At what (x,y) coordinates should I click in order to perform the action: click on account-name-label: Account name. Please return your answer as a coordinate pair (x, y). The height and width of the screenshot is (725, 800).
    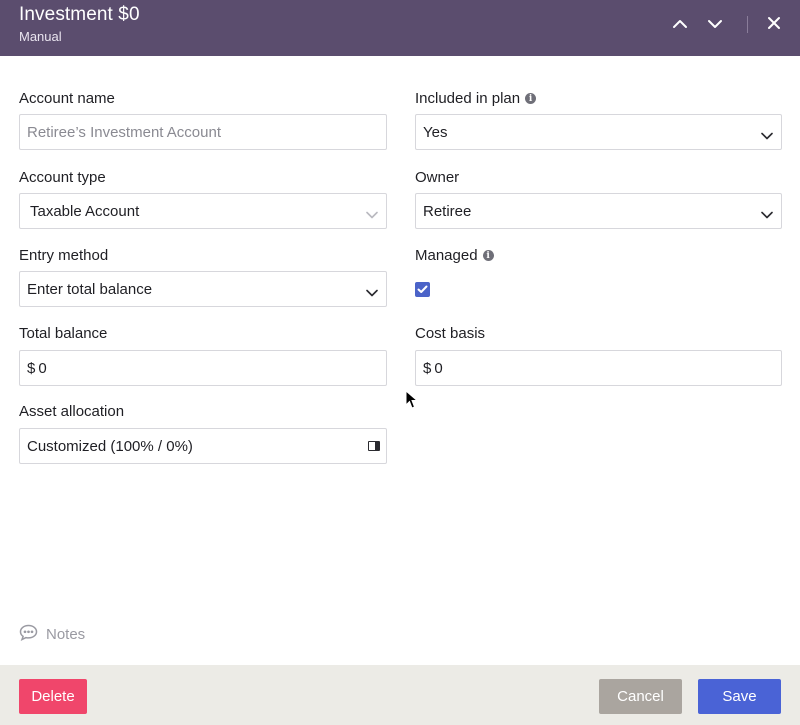
    Looking at the image, I should click on (67, 98).